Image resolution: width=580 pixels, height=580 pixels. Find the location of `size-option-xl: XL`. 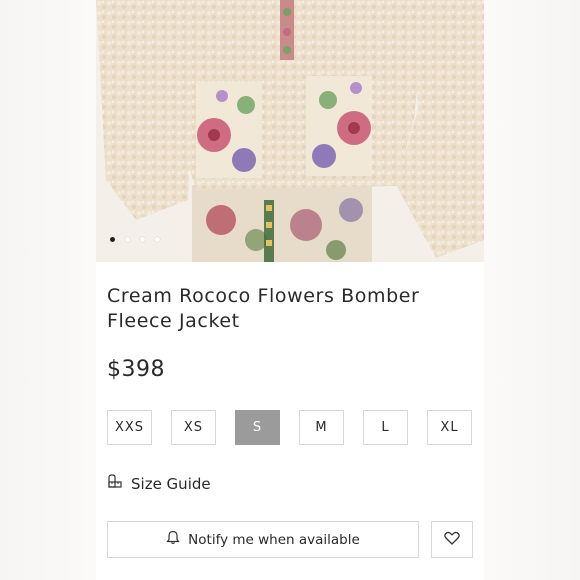

size-option-xl: XL is located at coordinates (449, 427).